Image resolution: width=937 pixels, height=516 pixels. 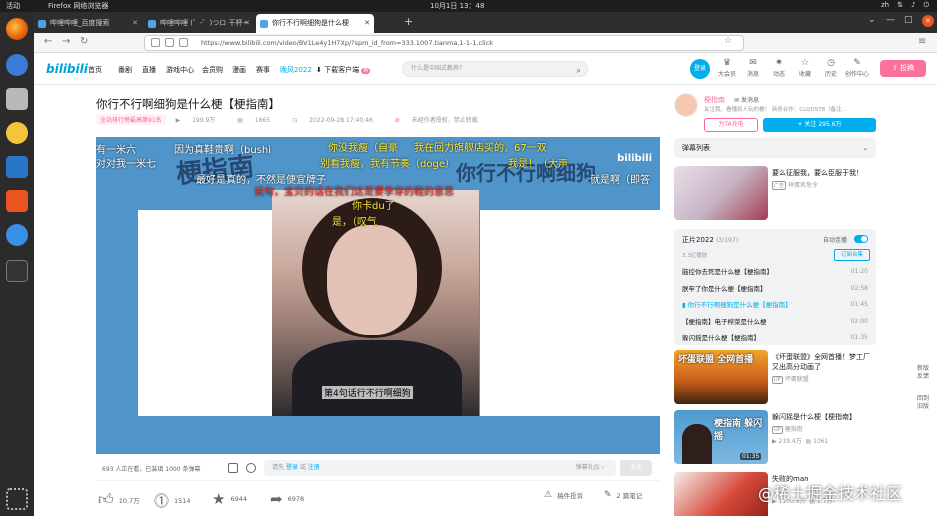 What do you see at coordinates (775, 305) in the screenshot?
I see `playlist-item-current: ▮ 你行不行啊细狗是什么梗【梗指南】 01:45` at bounding box center [775, 305].